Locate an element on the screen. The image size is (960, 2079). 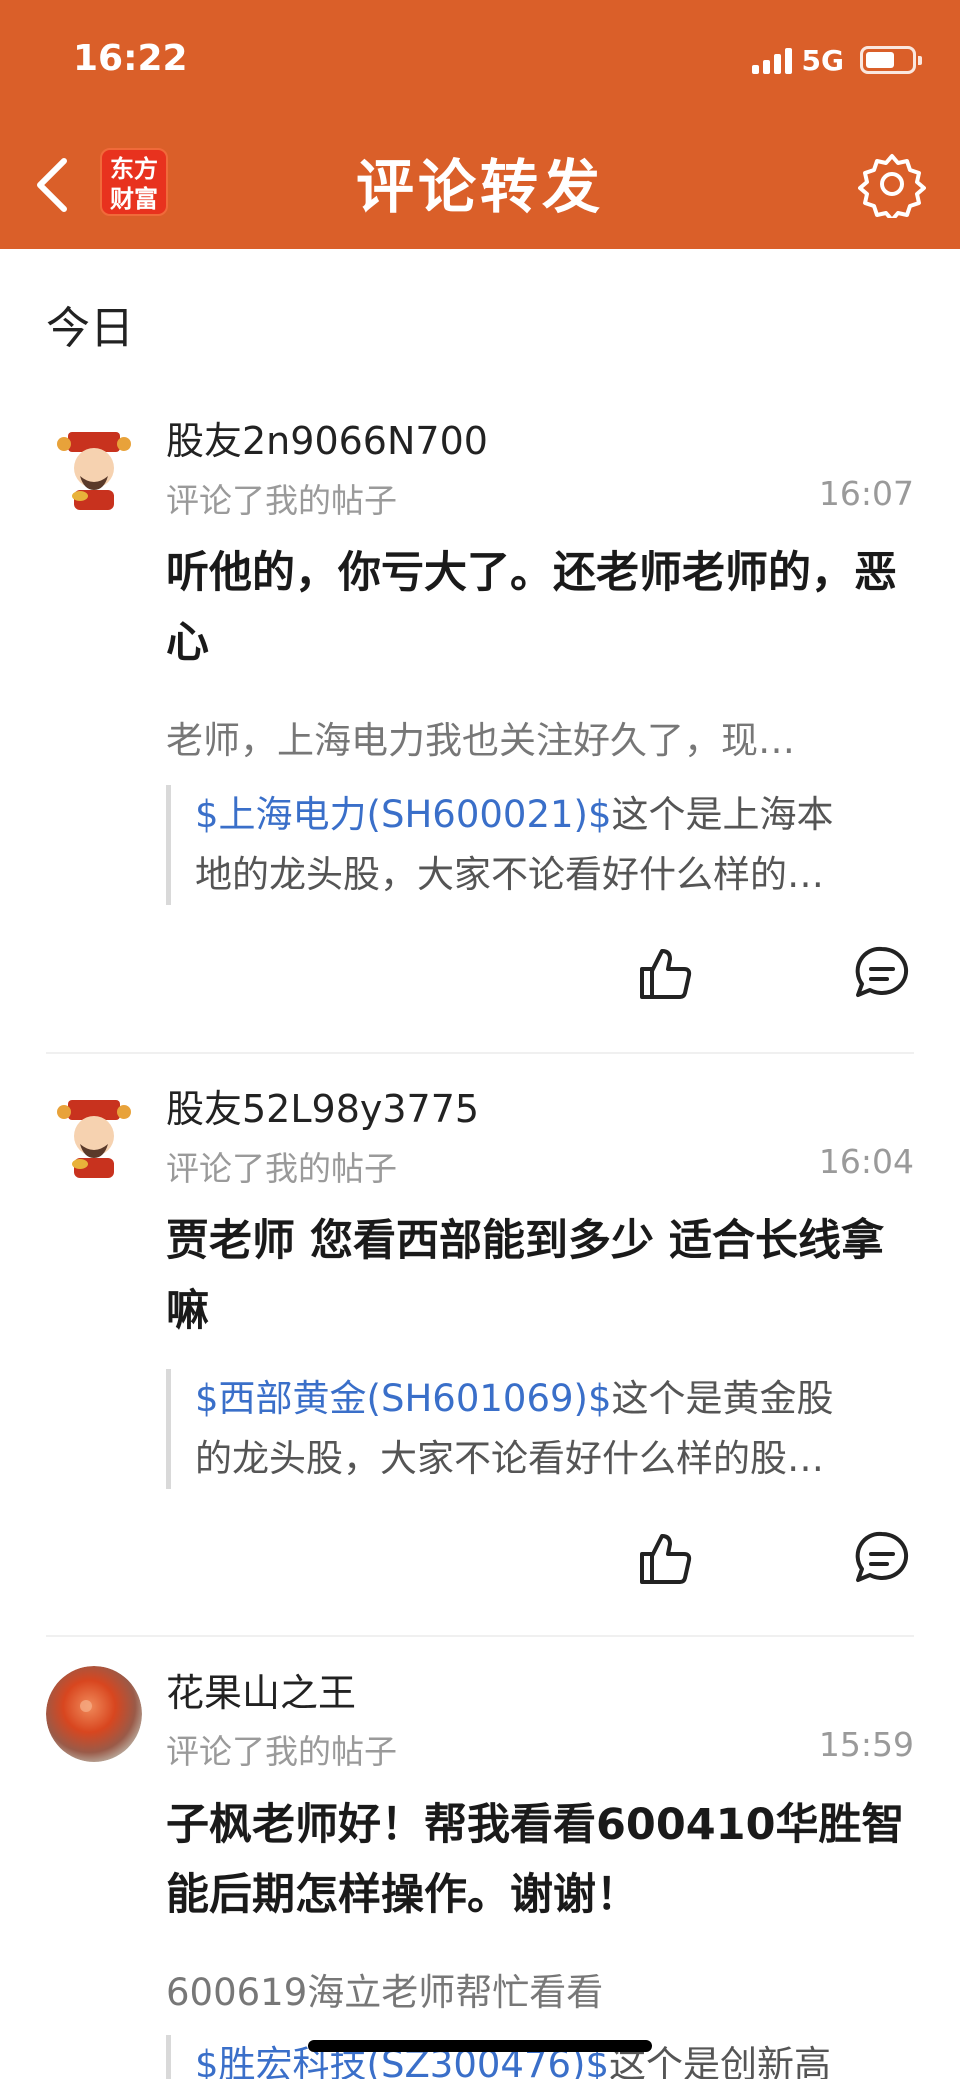
comment-text: 子枫老师好！帮我看看600410华胜智能后期怎样操作。谢谢！ is located at coordinates (546, 1860).